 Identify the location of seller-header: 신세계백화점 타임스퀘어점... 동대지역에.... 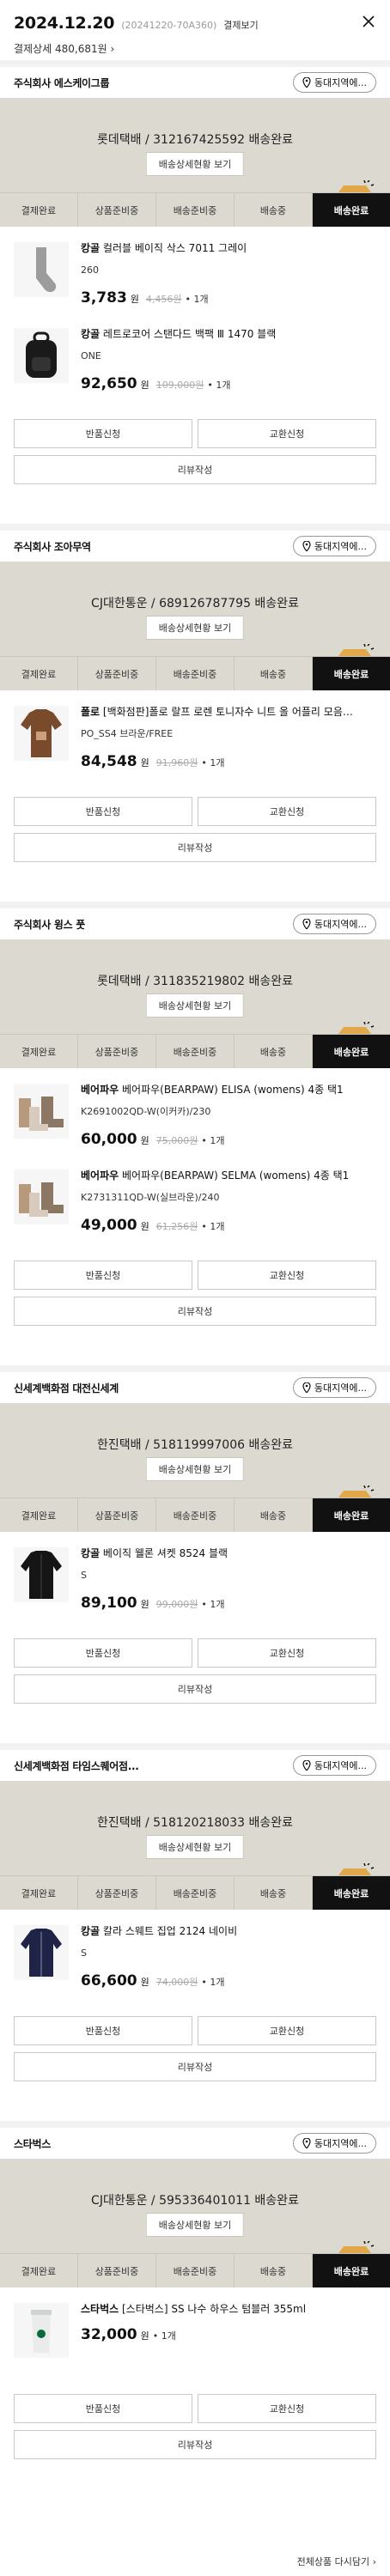
(195, 1765).